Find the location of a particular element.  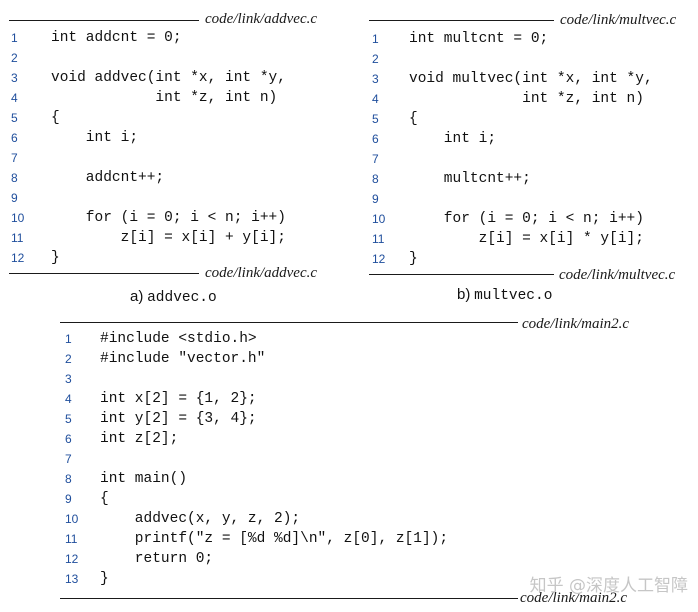

main2-bottom-rule is located at coordinates (289, 598).